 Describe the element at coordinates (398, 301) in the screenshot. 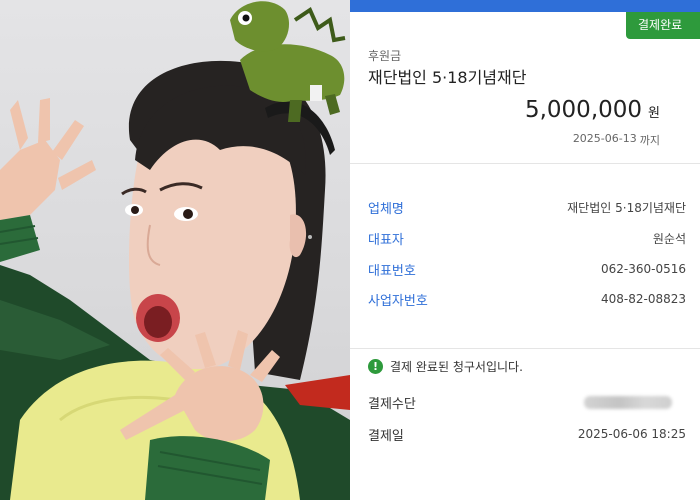

I see `detail-label: 사업자번호` at that location.